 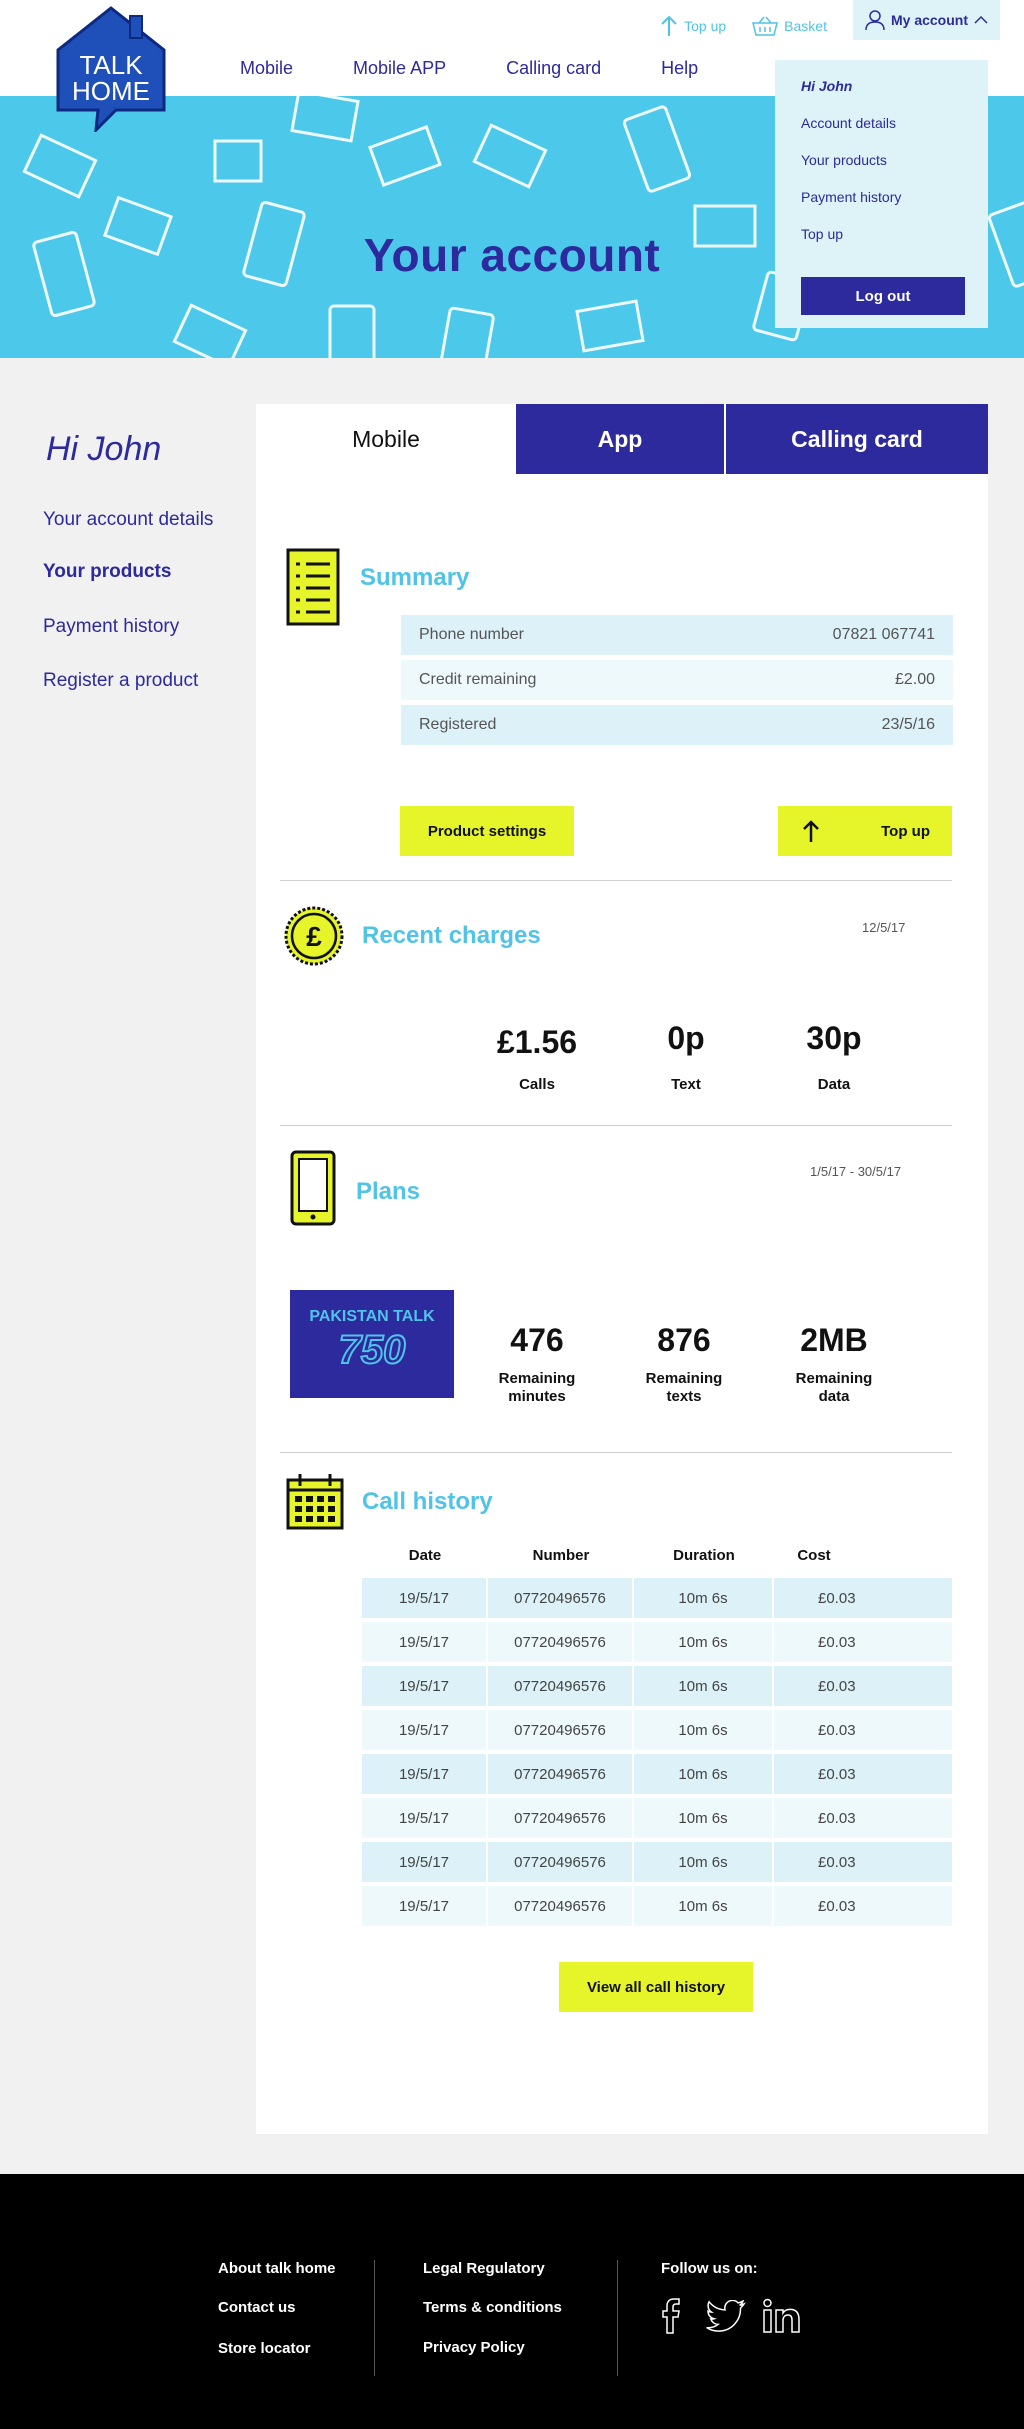 I want to click on plan-name: PAKISTAN TALK, so click(x=372, y=1316).